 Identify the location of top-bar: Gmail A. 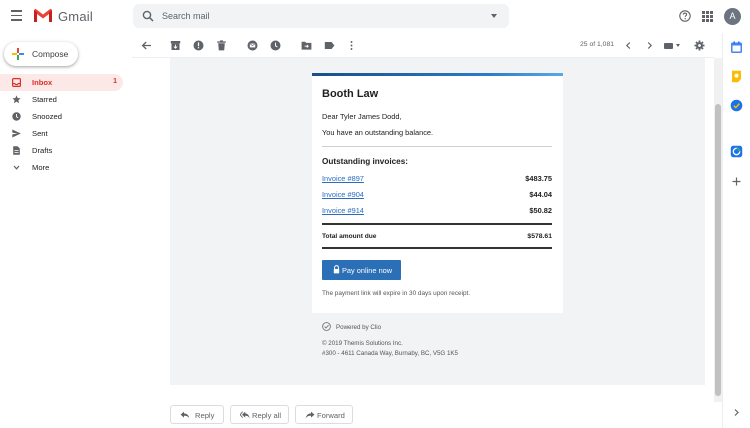
(375, 16).